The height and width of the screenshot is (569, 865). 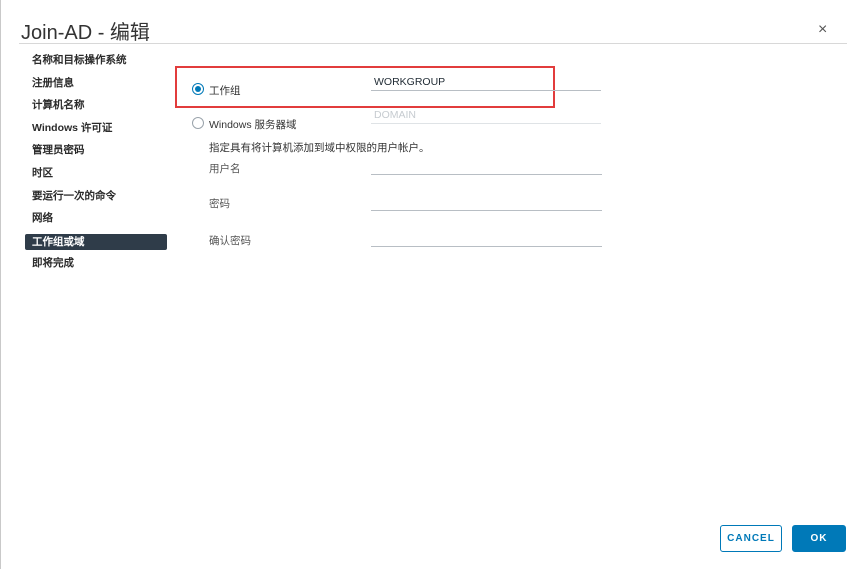 What do you see at coordinates (822, 30) in the screenshot?
I see `close-icon: ×` at bounding box center [822, 30].